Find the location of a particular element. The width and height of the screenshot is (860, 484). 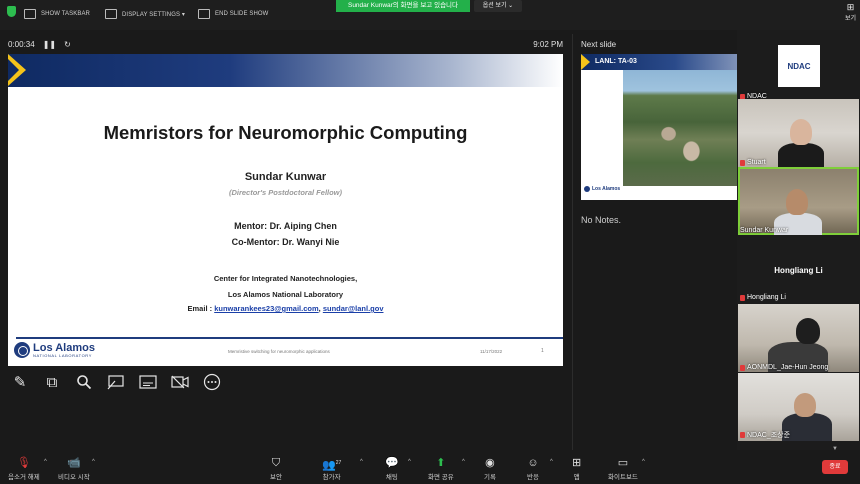

view-button: ⊞ 보기 is located at coordinates (850, 12).